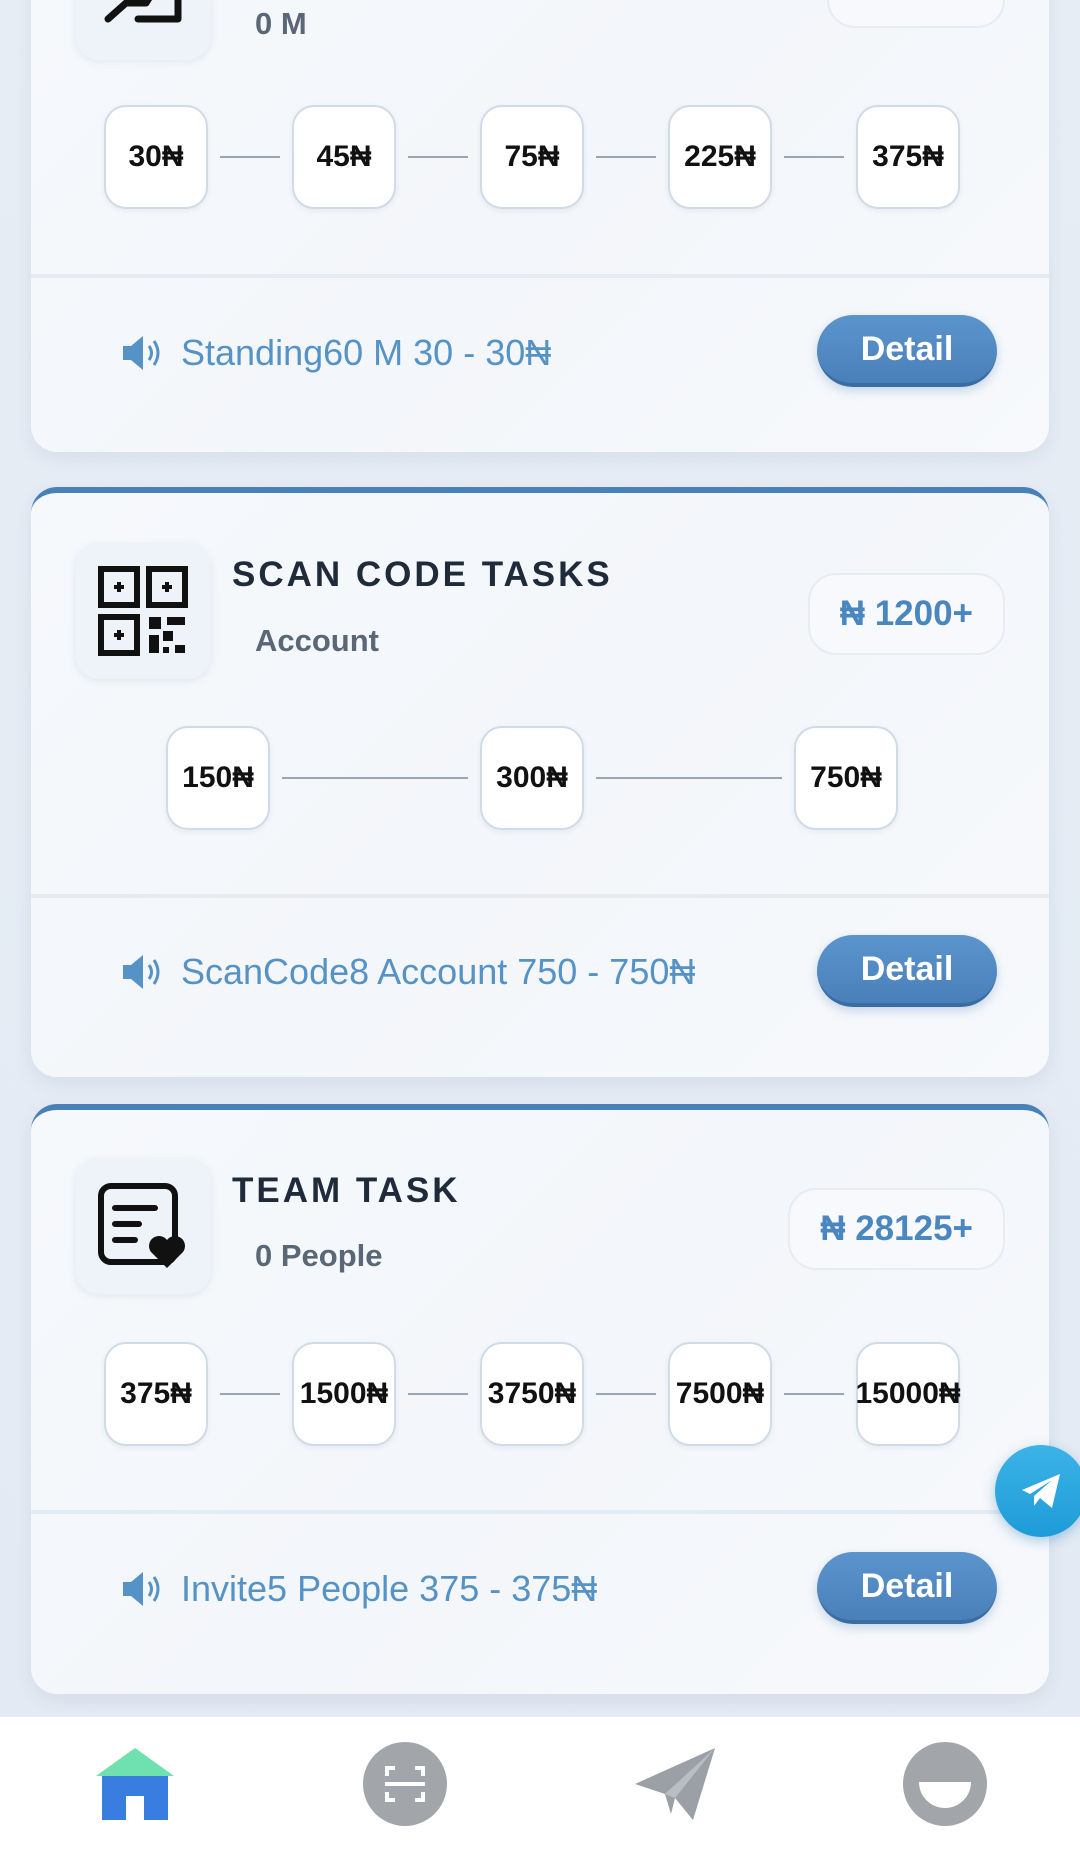 The width and height of the screenshot is (1080, 1850). I want to click on task-subtitle: Account, so click(317, 640).